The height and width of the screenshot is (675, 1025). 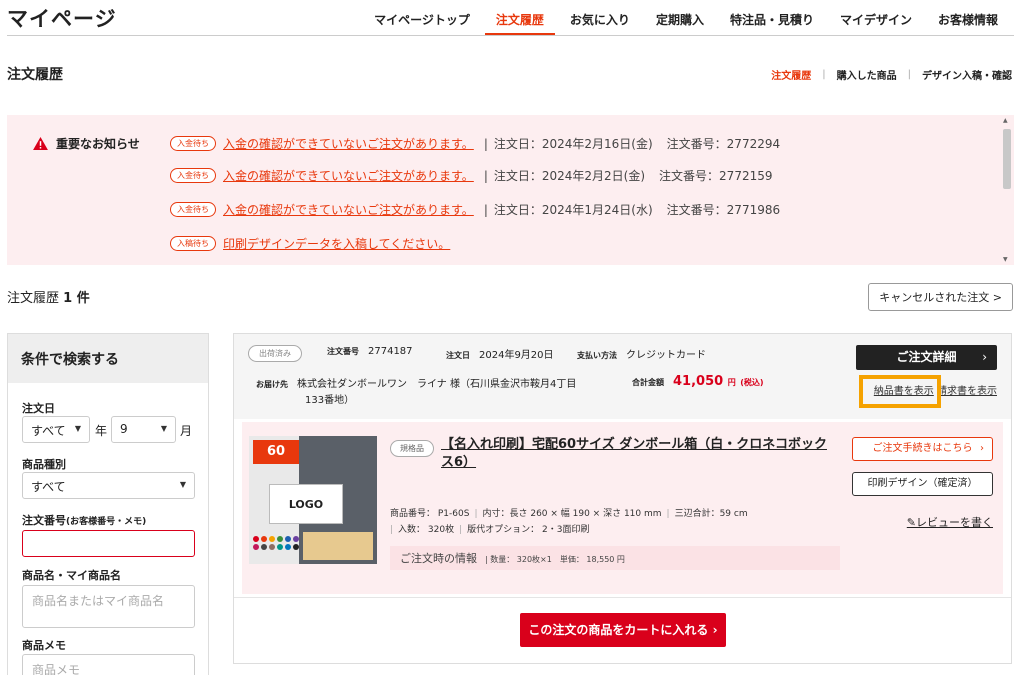 What do you see at coordinates (412, 448) in the screenshot?
I see `item-type-badge: 規格品` at bounding box center [412, 448].